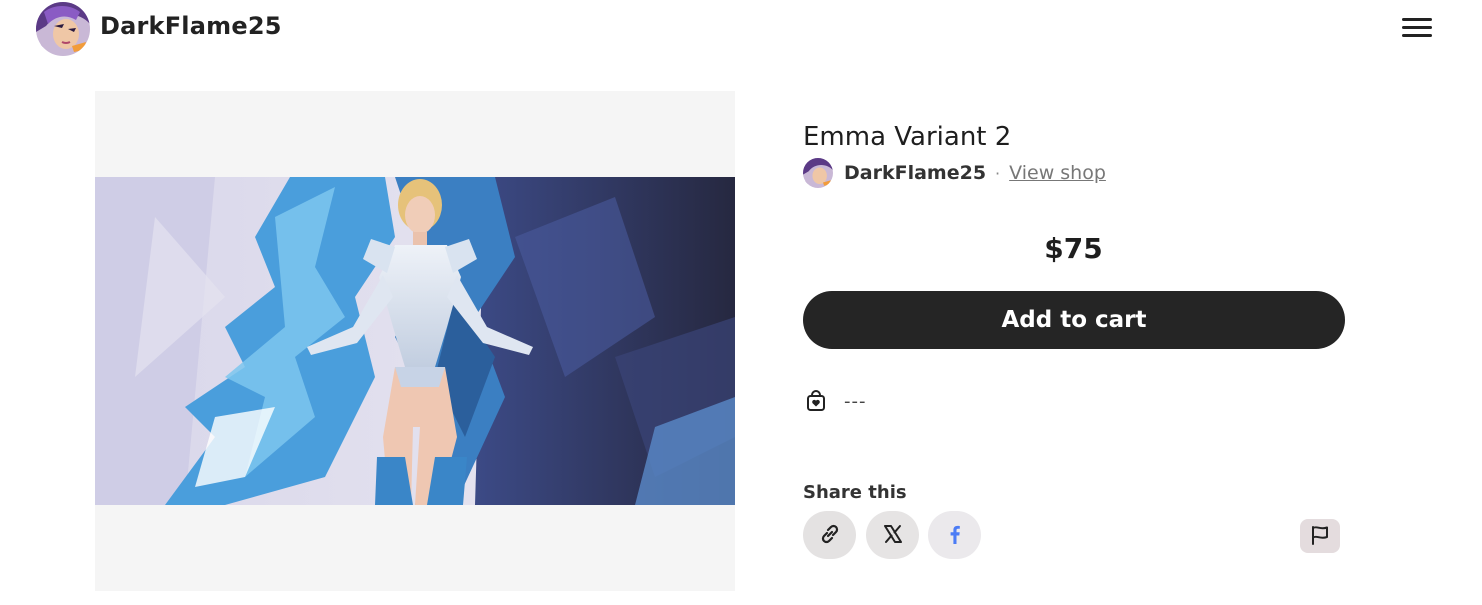 The image size is (1482, 605). I want to click on seller-avatar, so click(818, 173).